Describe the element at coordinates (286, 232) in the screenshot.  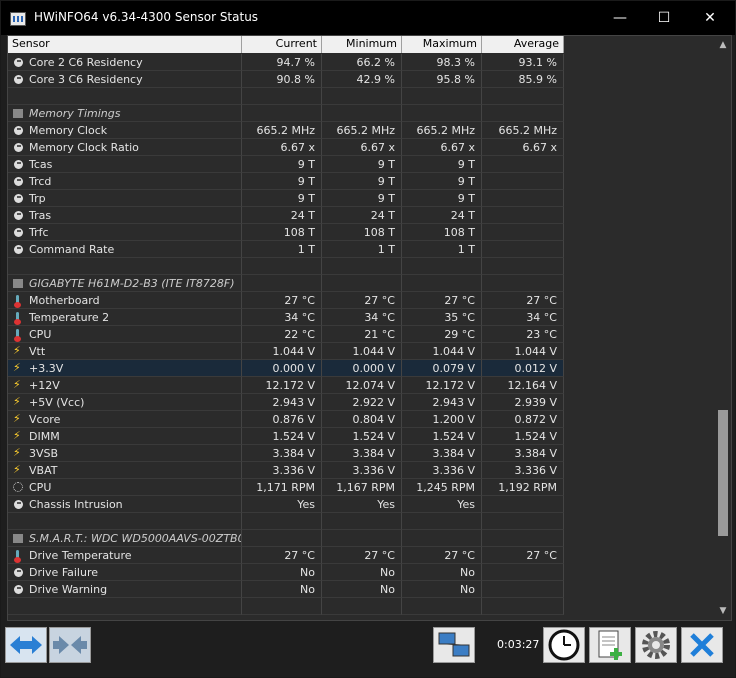
I see `sensor-row: Trfc 108 T 108 T 108 T` at that location.